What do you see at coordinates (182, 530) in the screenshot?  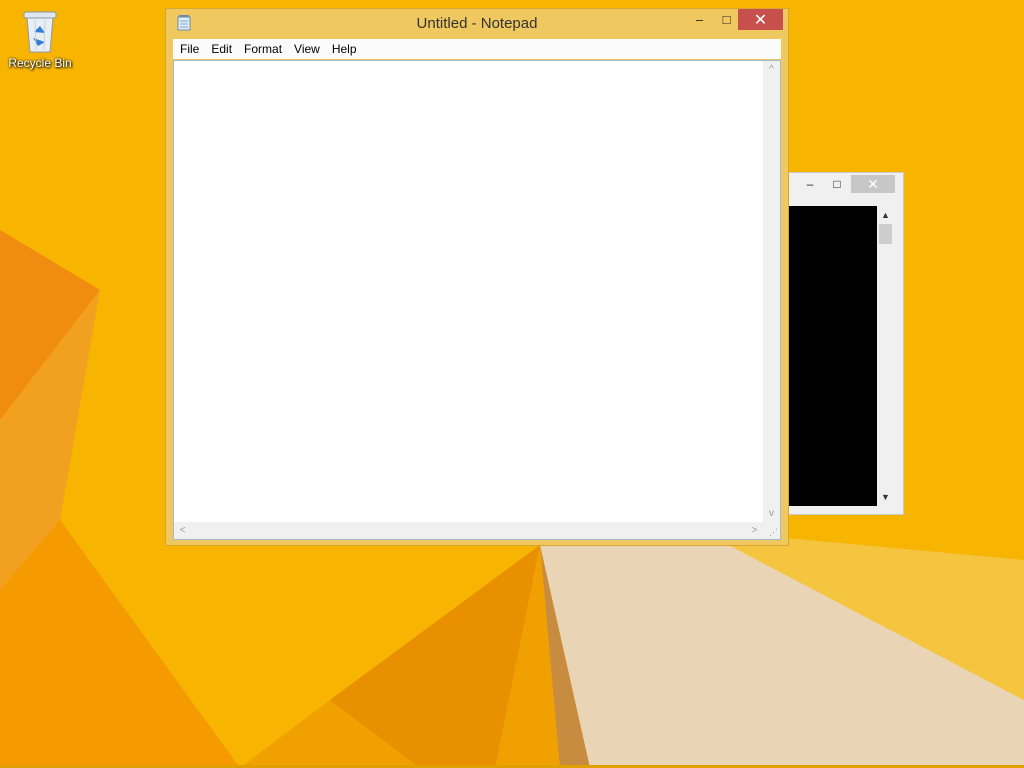 I see `scroll-left-arrow-icon: <` at bounding box center [182, 530].